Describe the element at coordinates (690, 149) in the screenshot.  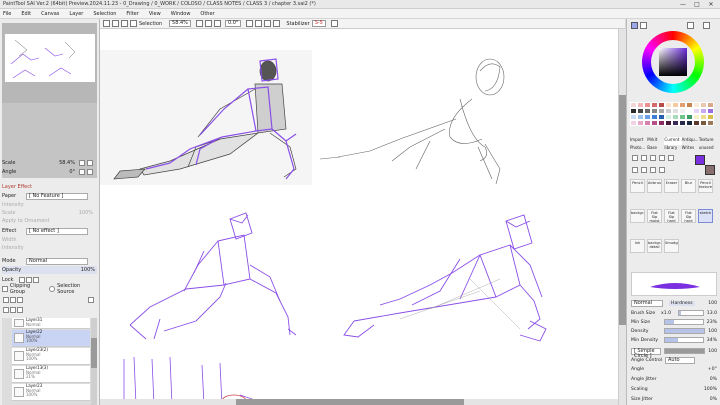
I see `tab-writes: Writes` at that location.